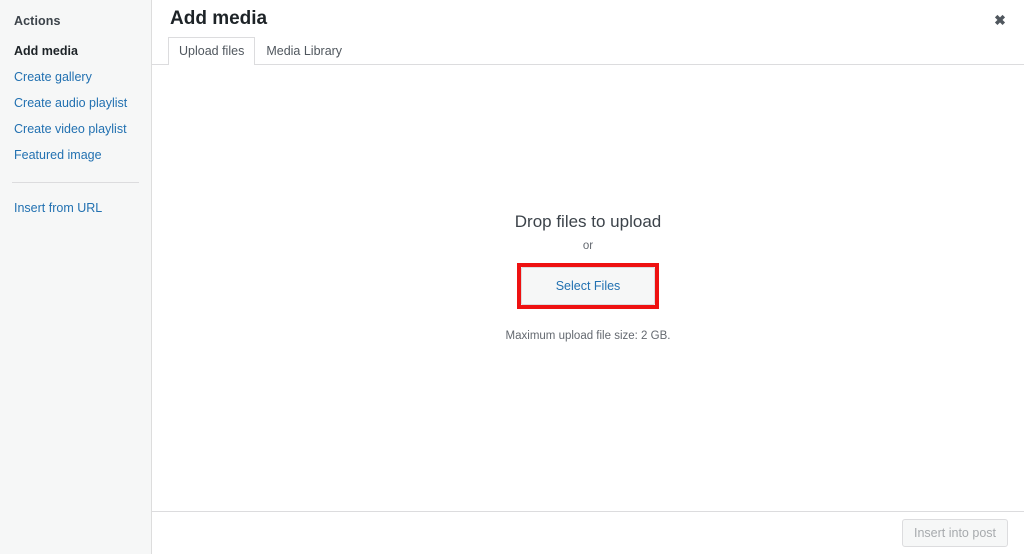 Image resolution: width=1024 pixels, height=554 pixels. I want to click on page-title: Add media, so click(219, 18).